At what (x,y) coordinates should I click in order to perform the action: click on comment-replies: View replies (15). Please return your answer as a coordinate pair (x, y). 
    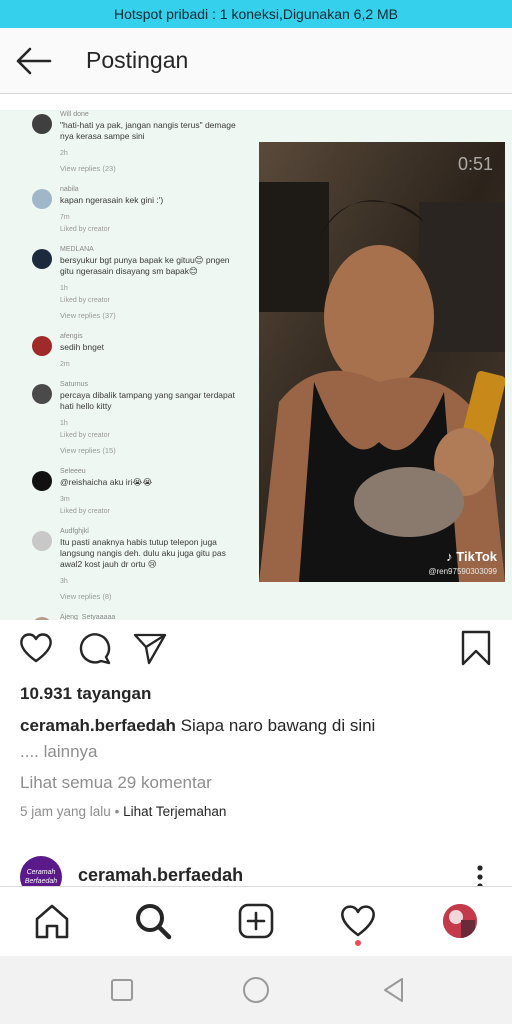
    Looking at the image, I should click on (88, 450).